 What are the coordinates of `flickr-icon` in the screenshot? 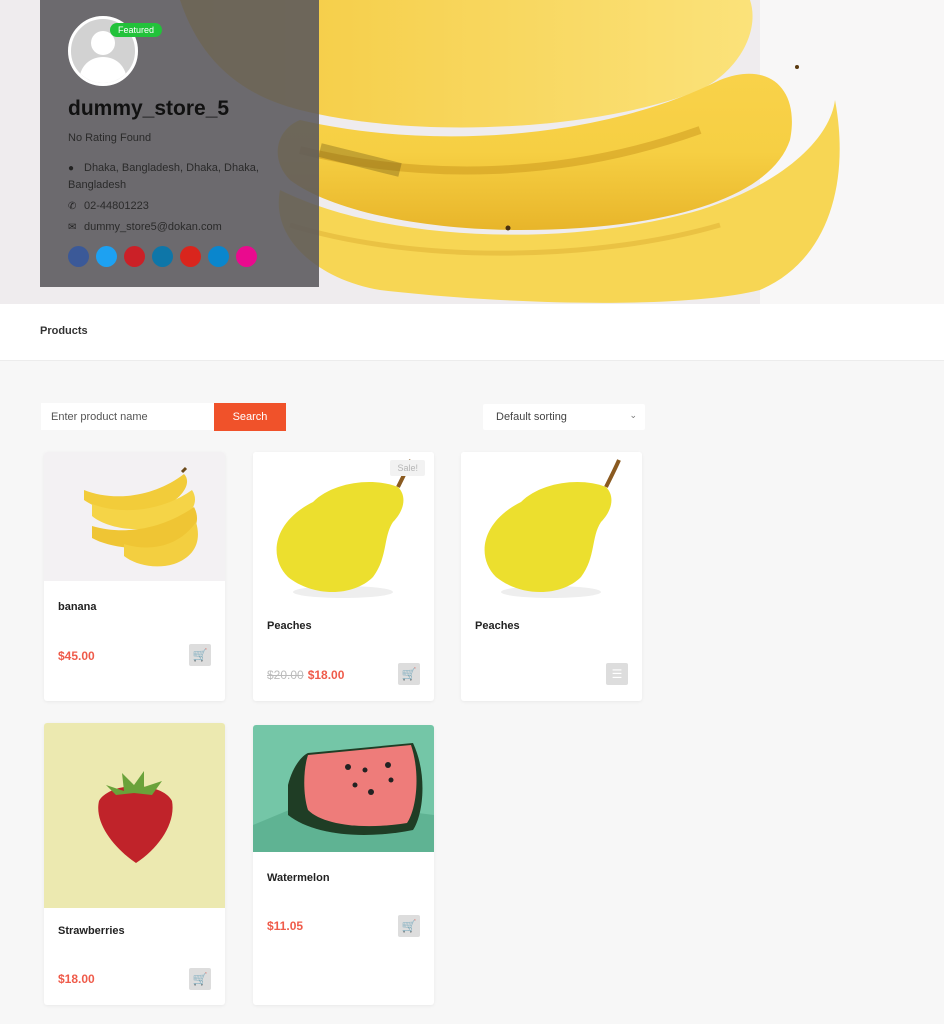 It's located at (218, 256).